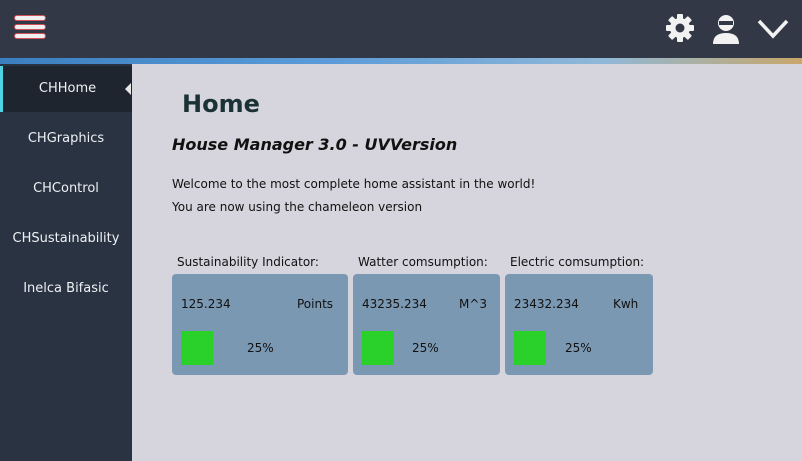 Image resolution: width=802 pixels, height=461 pixels. I want to click on card-value: 23432.234, so click(546, 304).